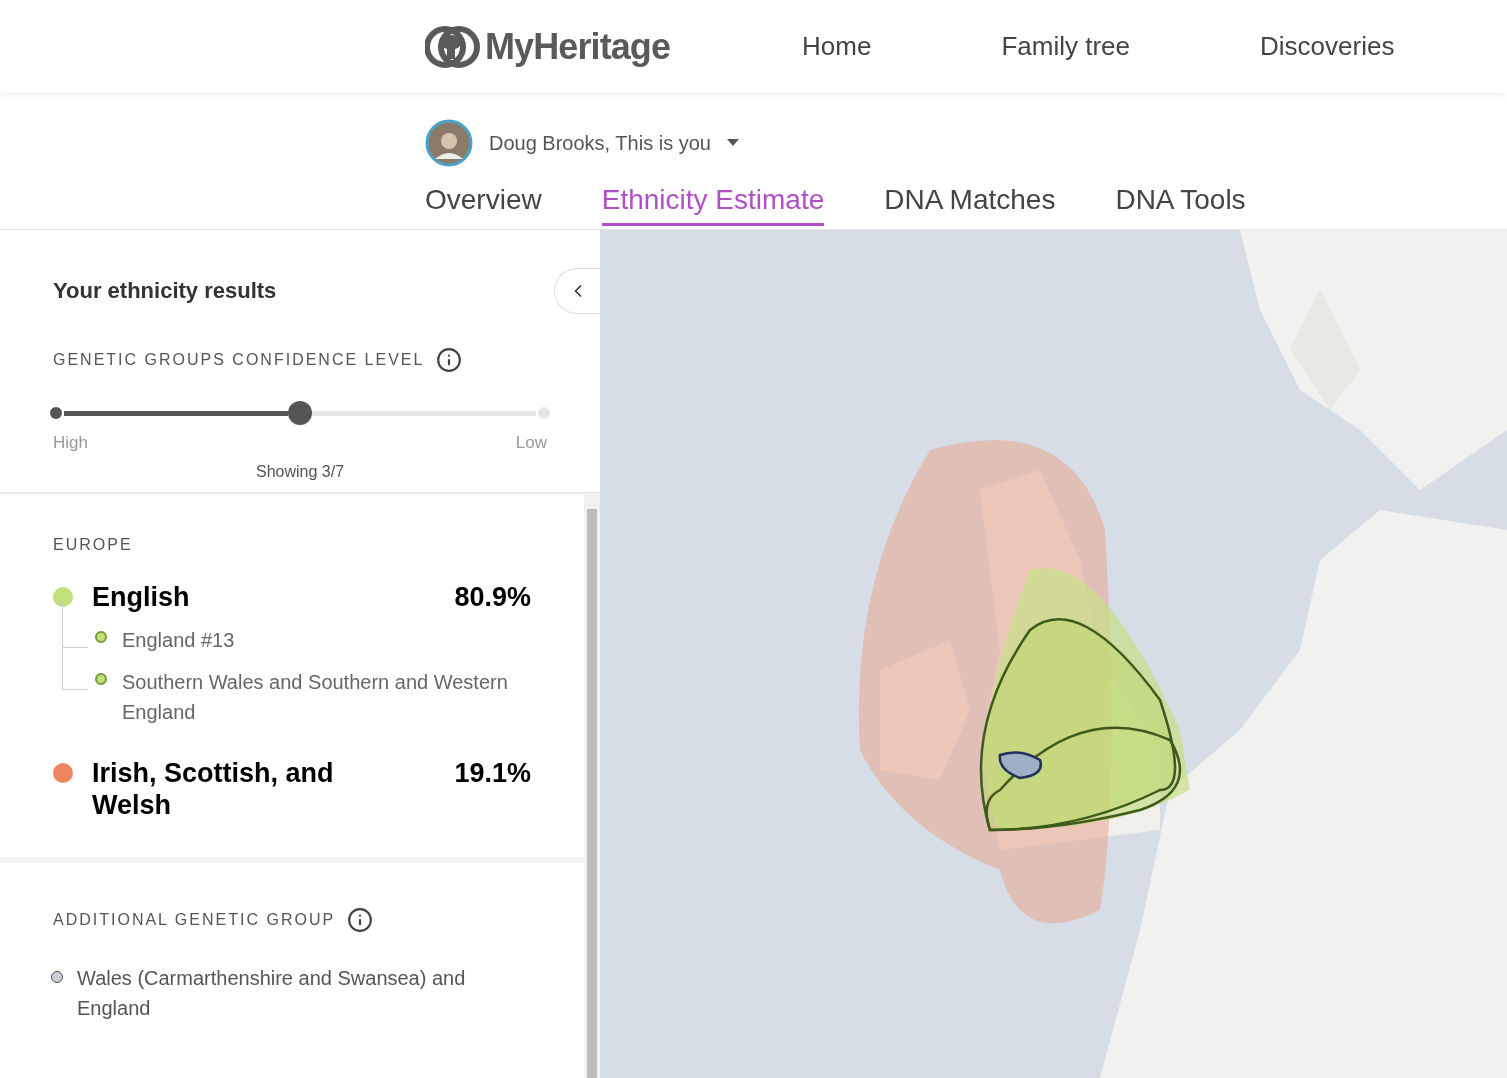 The width and height of the screenshot is (1507, 1078). Describe the element at coordinates (70, 443) in the screenshot. I see `slider-label: High` at that location.